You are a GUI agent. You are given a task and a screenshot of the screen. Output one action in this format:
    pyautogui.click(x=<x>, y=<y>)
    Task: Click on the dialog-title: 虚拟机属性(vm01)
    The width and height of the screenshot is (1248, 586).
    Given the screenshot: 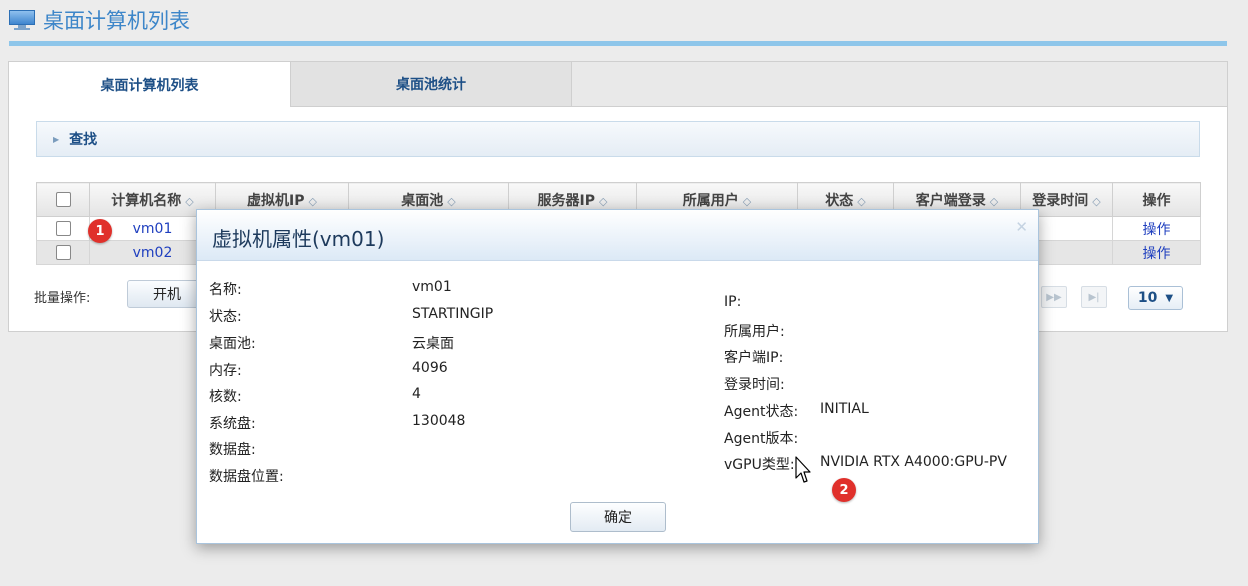 What is the action you would take?
    pyautogui.click(x=298, y=239)
    